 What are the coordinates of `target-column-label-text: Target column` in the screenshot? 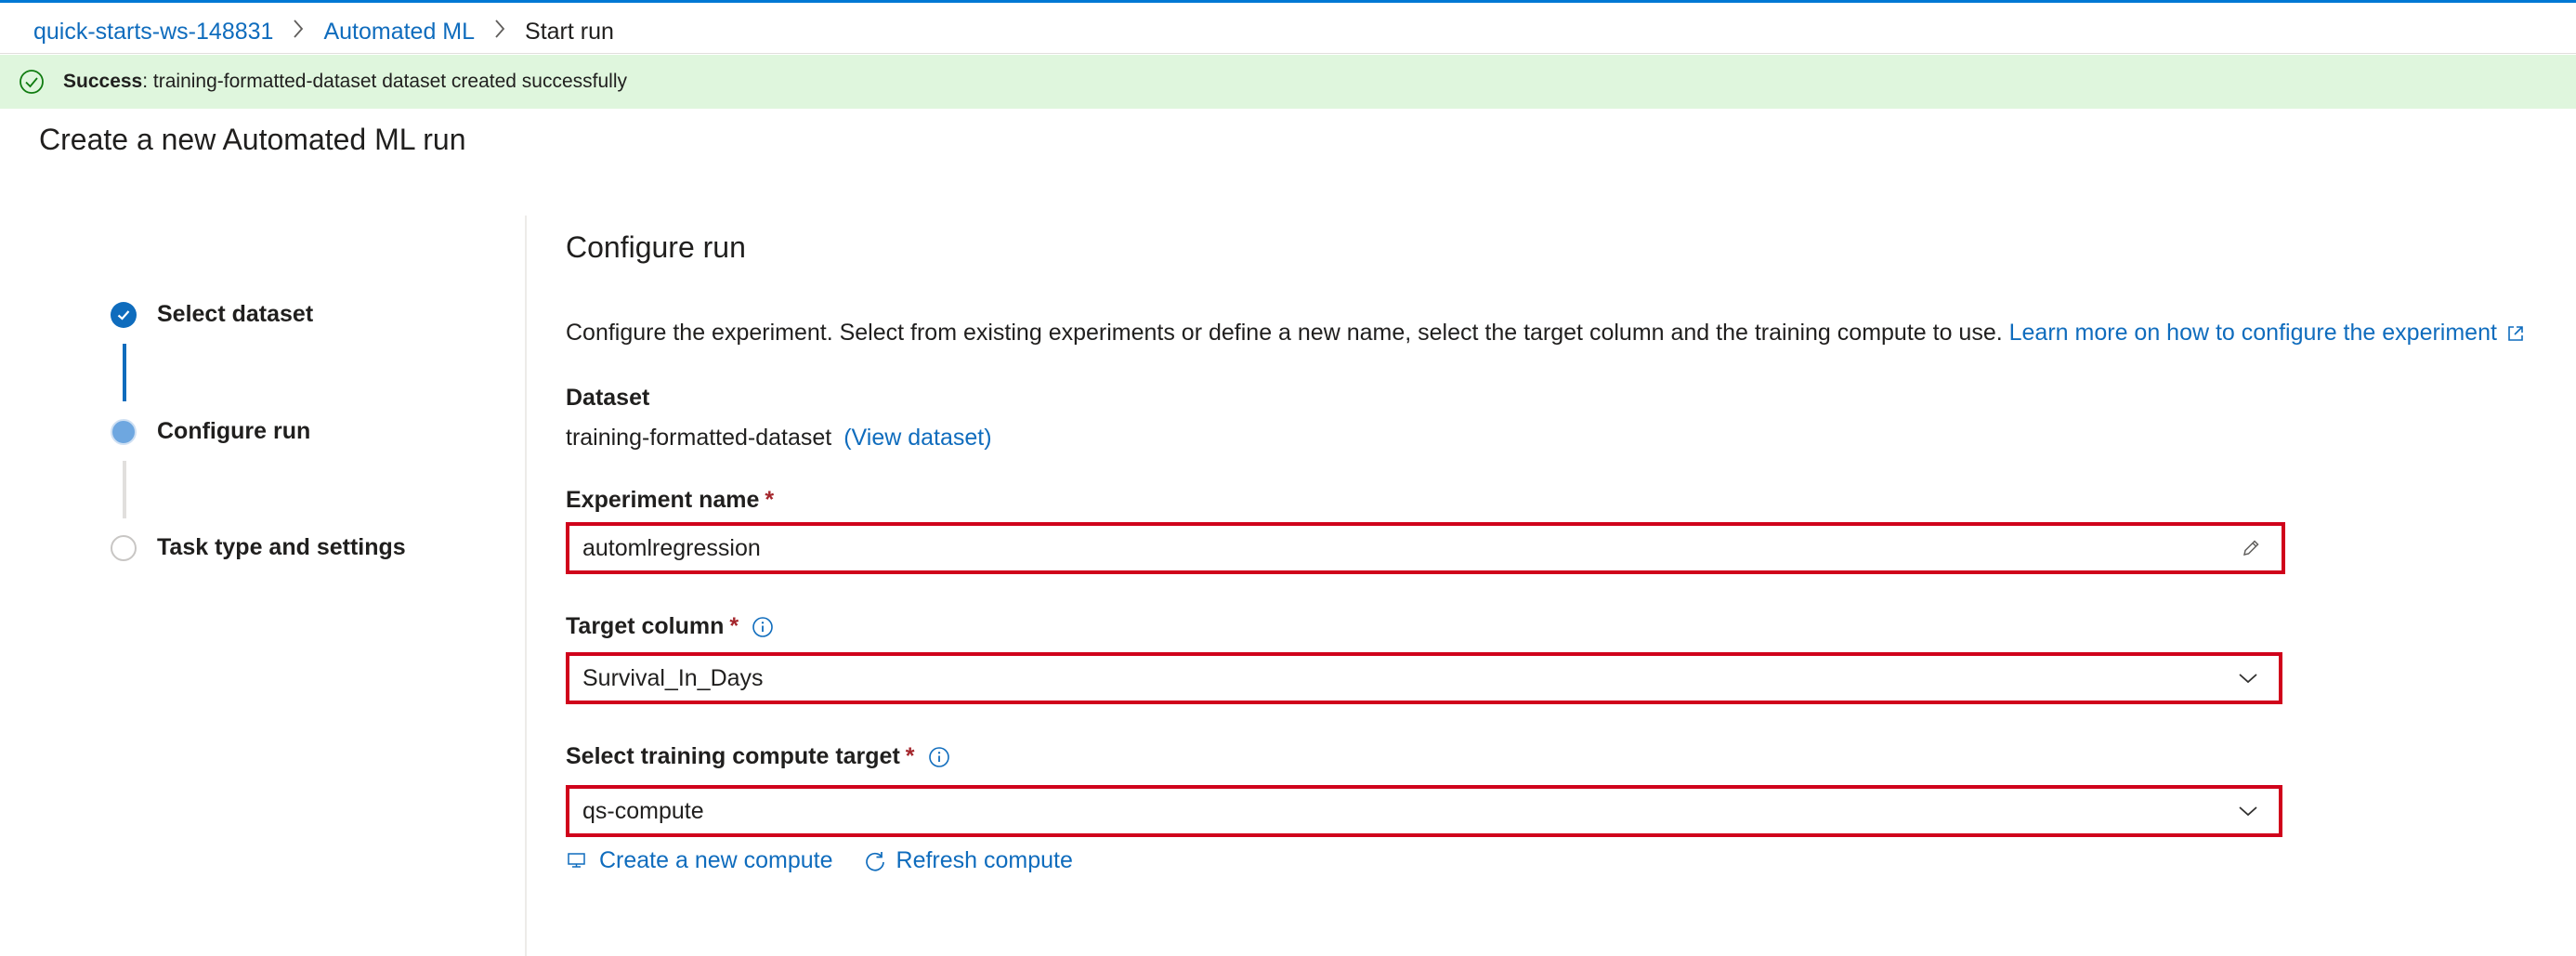 It's located at (645, 626).